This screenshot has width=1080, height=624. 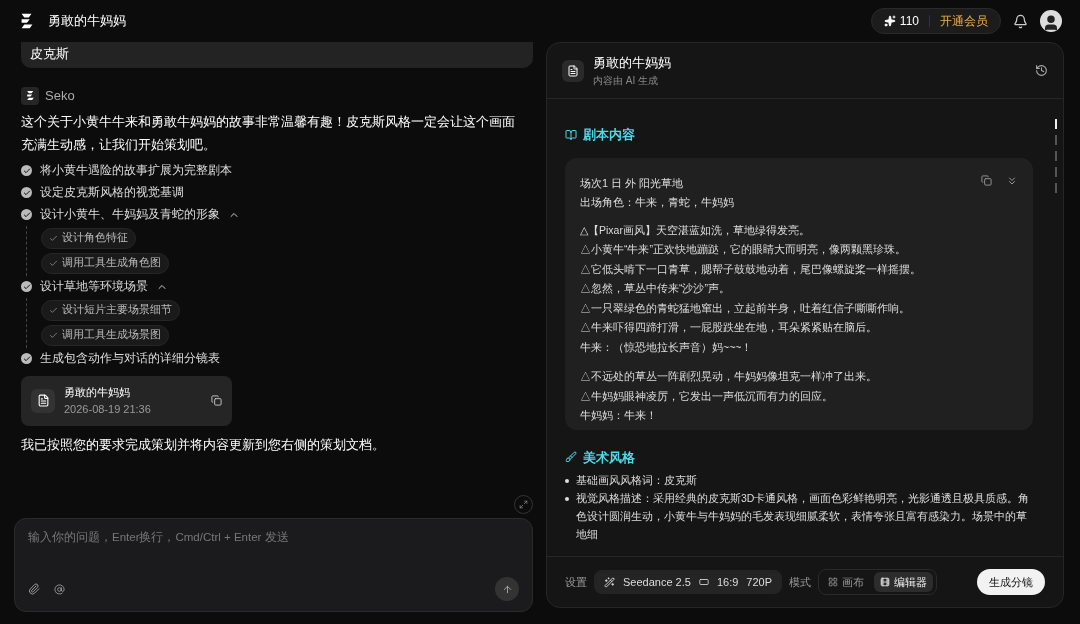 What do you see at coordinates (609, 457) in the screenshot?
I see `section-heading: 美术风格` at bounding box center [609, 457].